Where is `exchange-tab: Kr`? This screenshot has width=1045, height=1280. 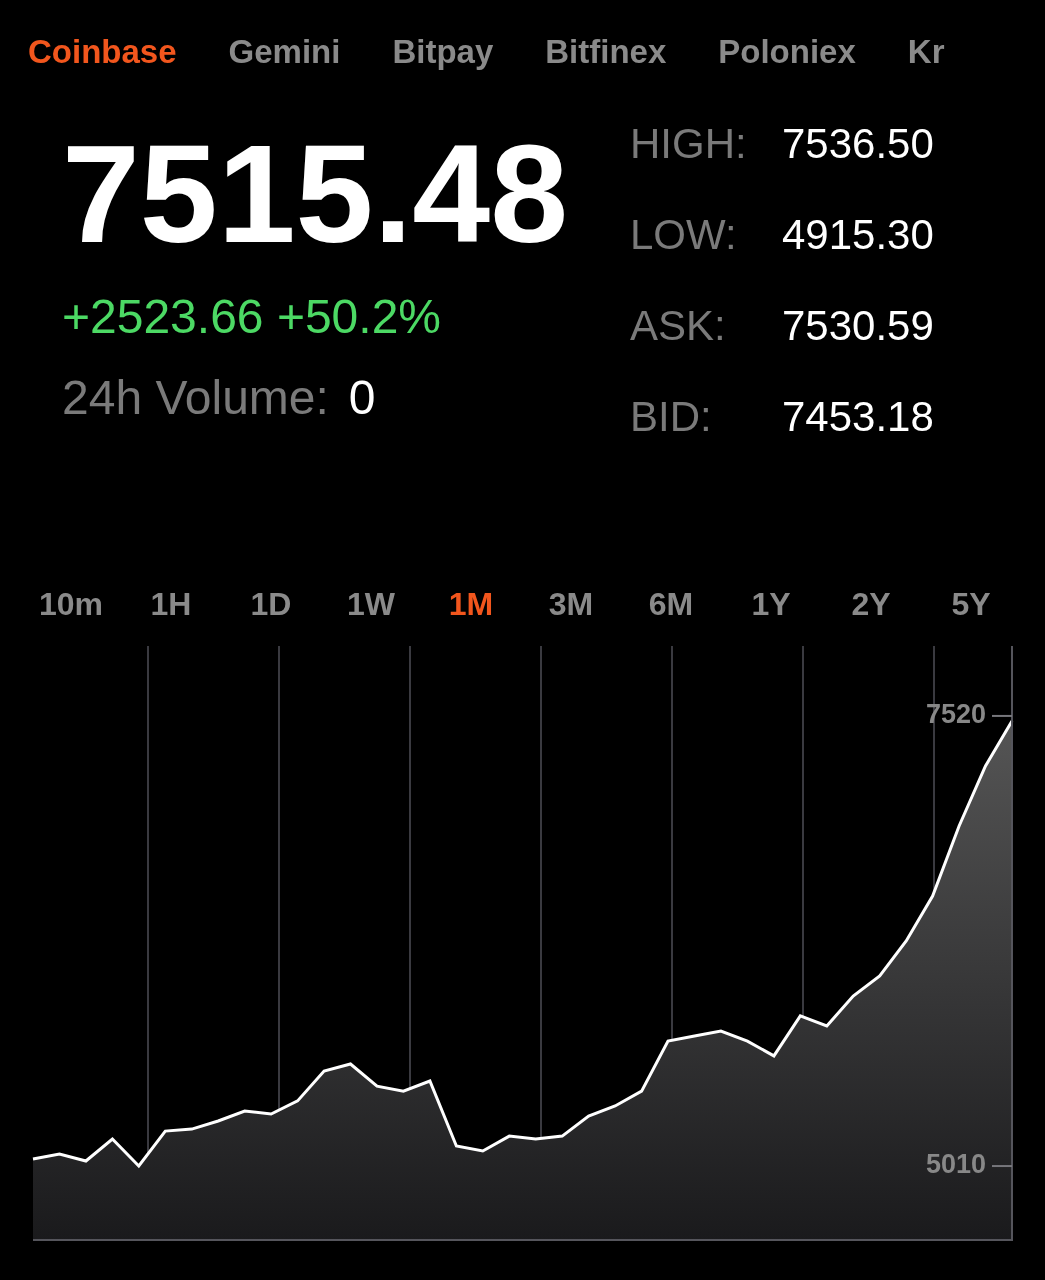 exchange-tab: Kr is located at coordinates (926, 52).